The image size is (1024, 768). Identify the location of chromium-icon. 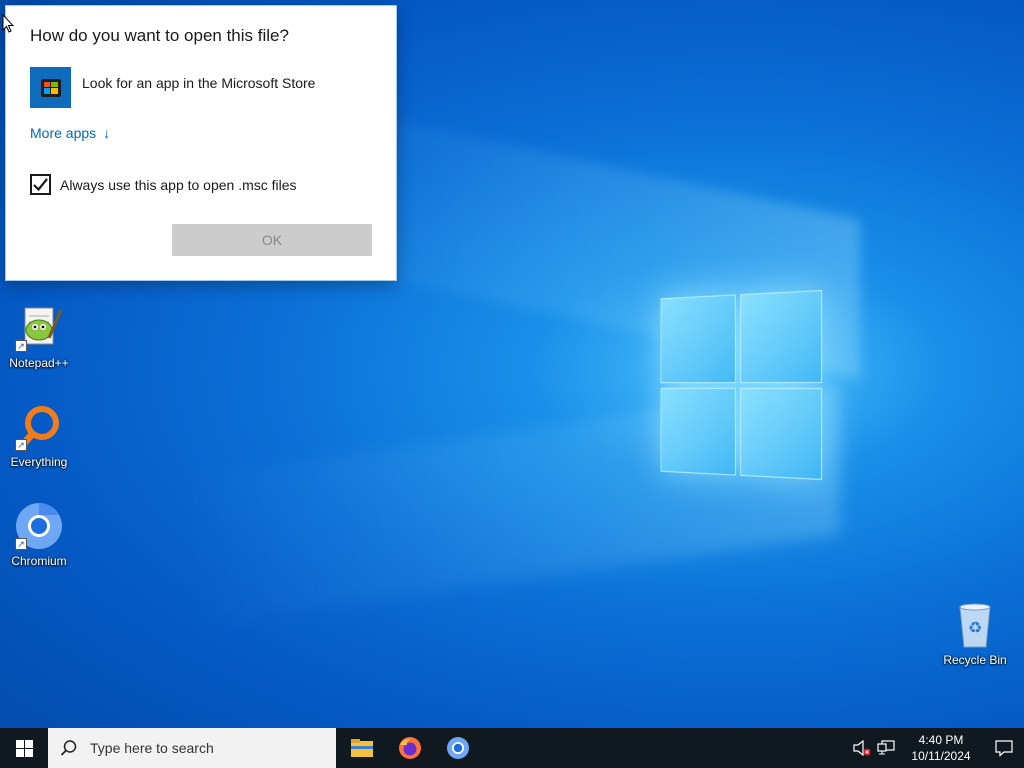
(458, 748).